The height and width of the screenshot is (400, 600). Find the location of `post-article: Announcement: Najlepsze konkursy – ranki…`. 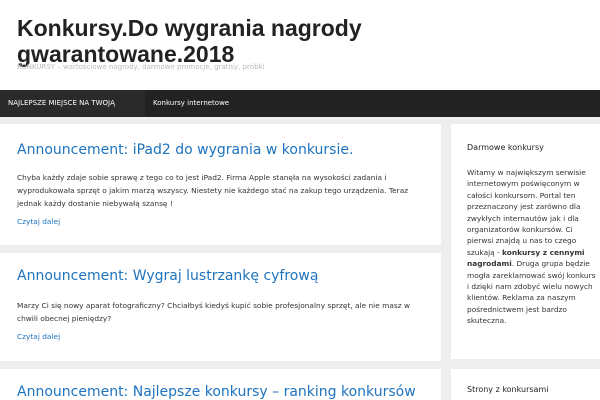

post-article: Announcement: Najlepsze konkursy – ranki… is located at coordinates (220, 384).